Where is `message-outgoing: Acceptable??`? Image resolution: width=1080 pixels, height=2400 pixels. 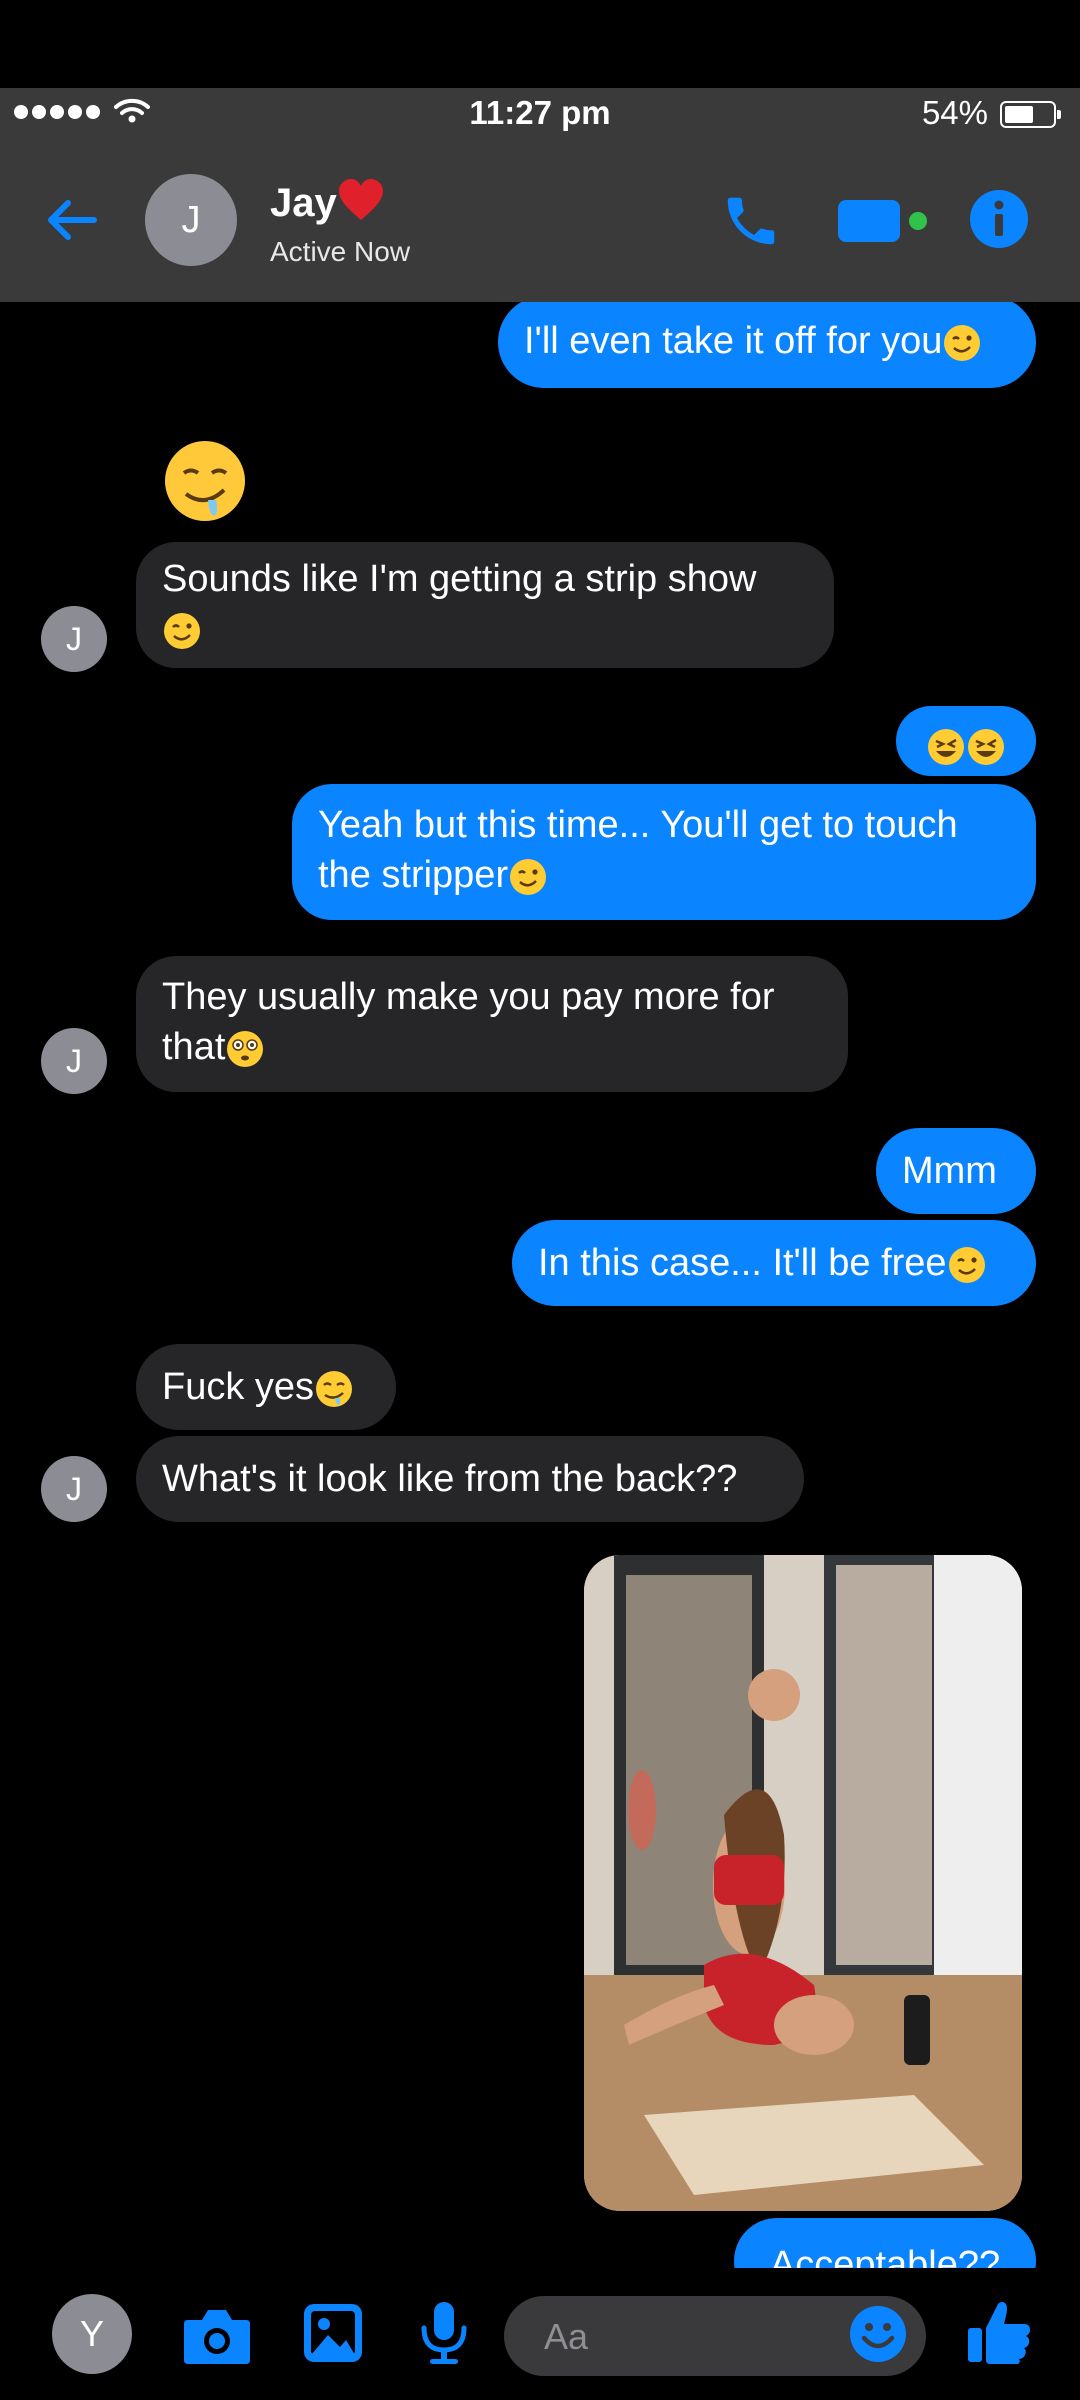
message-outgoing: Acceptable?? is located at coordinates (885, 2243).